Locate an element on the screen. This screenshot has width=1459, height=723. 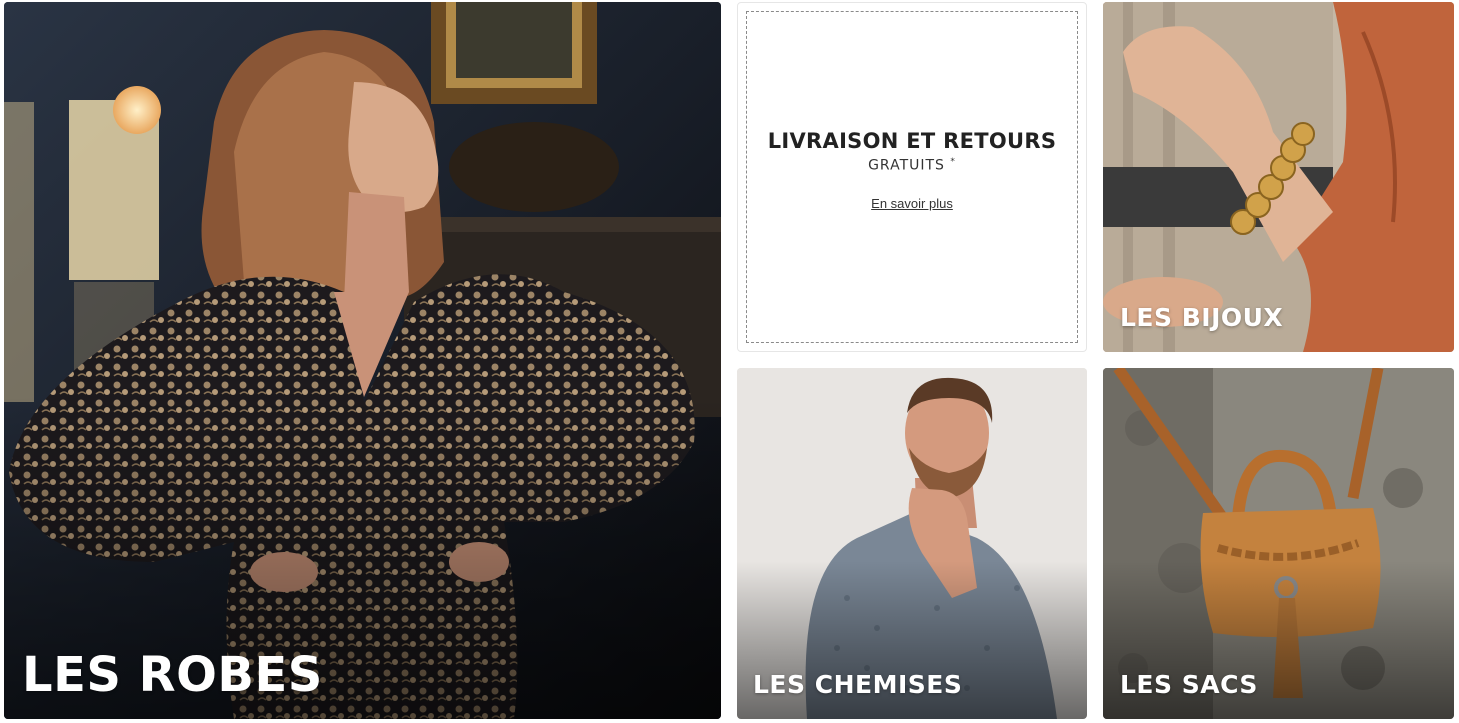
promo-subtitle-text: GRATUITS is located at coordinates (906, 165).